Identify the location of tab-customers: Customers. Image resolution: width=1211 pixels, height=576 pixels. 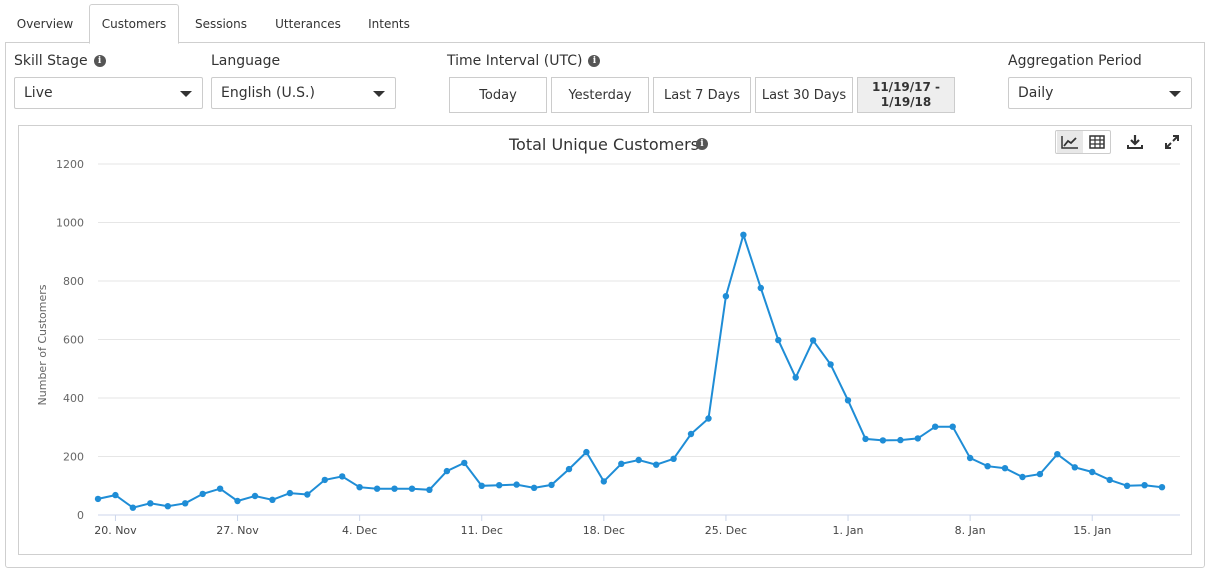
(134, 24).